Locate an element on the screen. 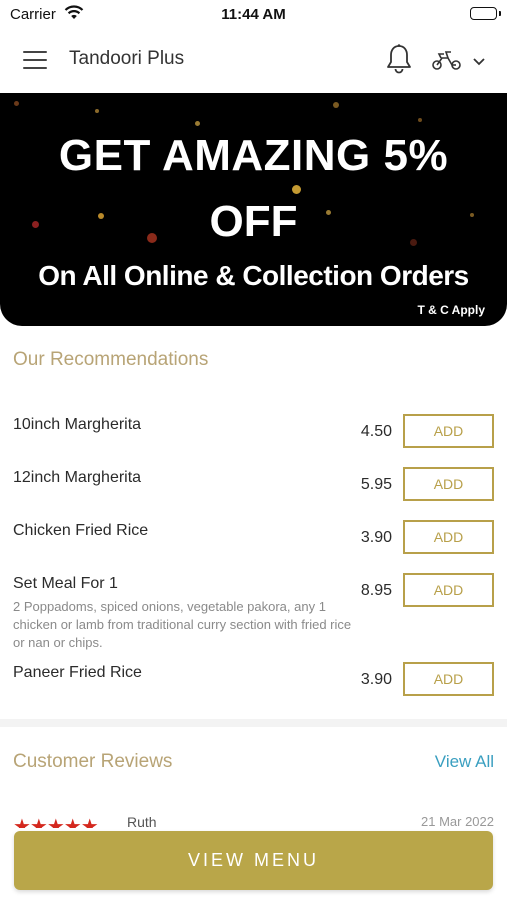 This screenshot has height=900, width=507. item-name: Set Meal For 1 is located at coordinates (65, 583).